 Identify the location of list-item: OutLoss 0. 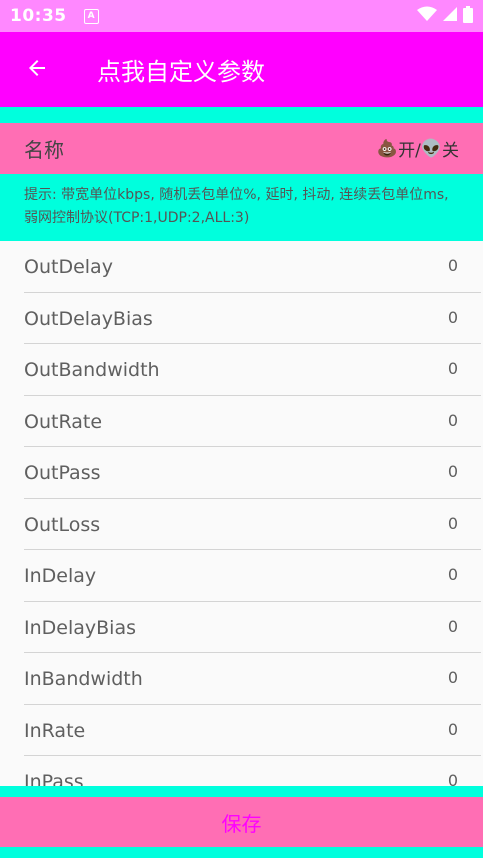
(252, 524).